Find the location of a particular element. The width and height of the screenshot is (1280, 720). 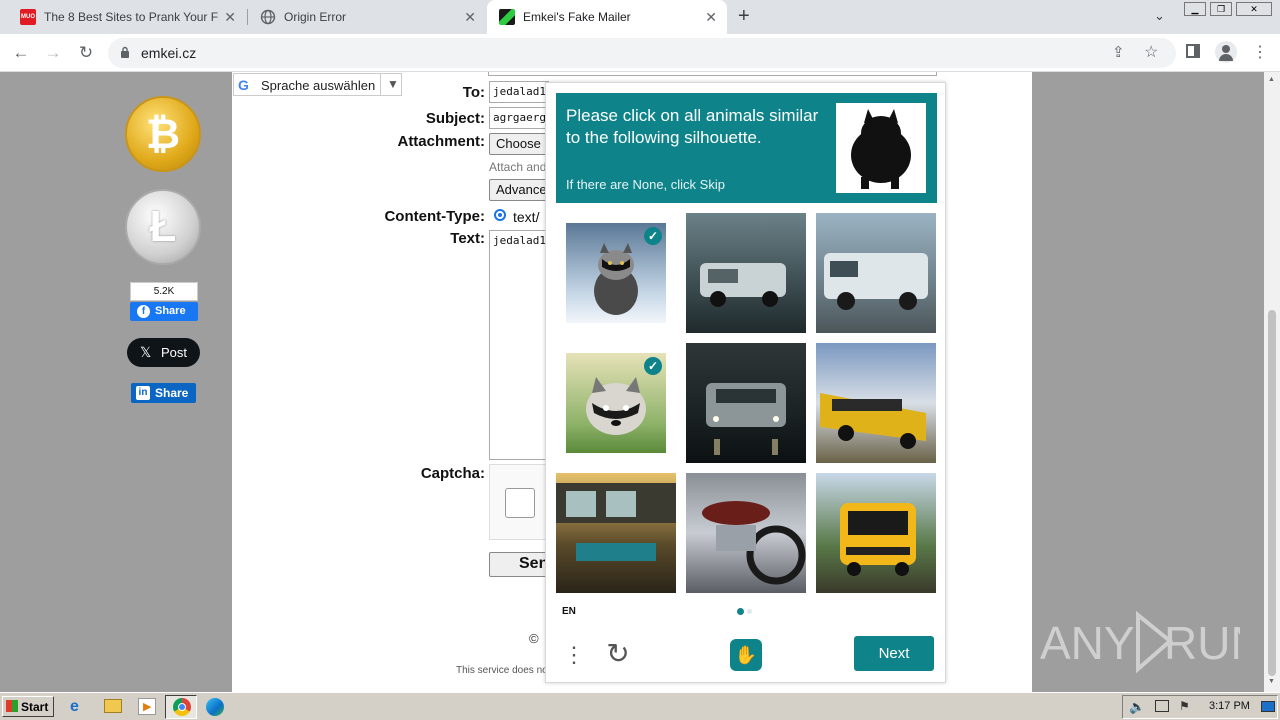

folder-icon is located at coordinates (113, 706).